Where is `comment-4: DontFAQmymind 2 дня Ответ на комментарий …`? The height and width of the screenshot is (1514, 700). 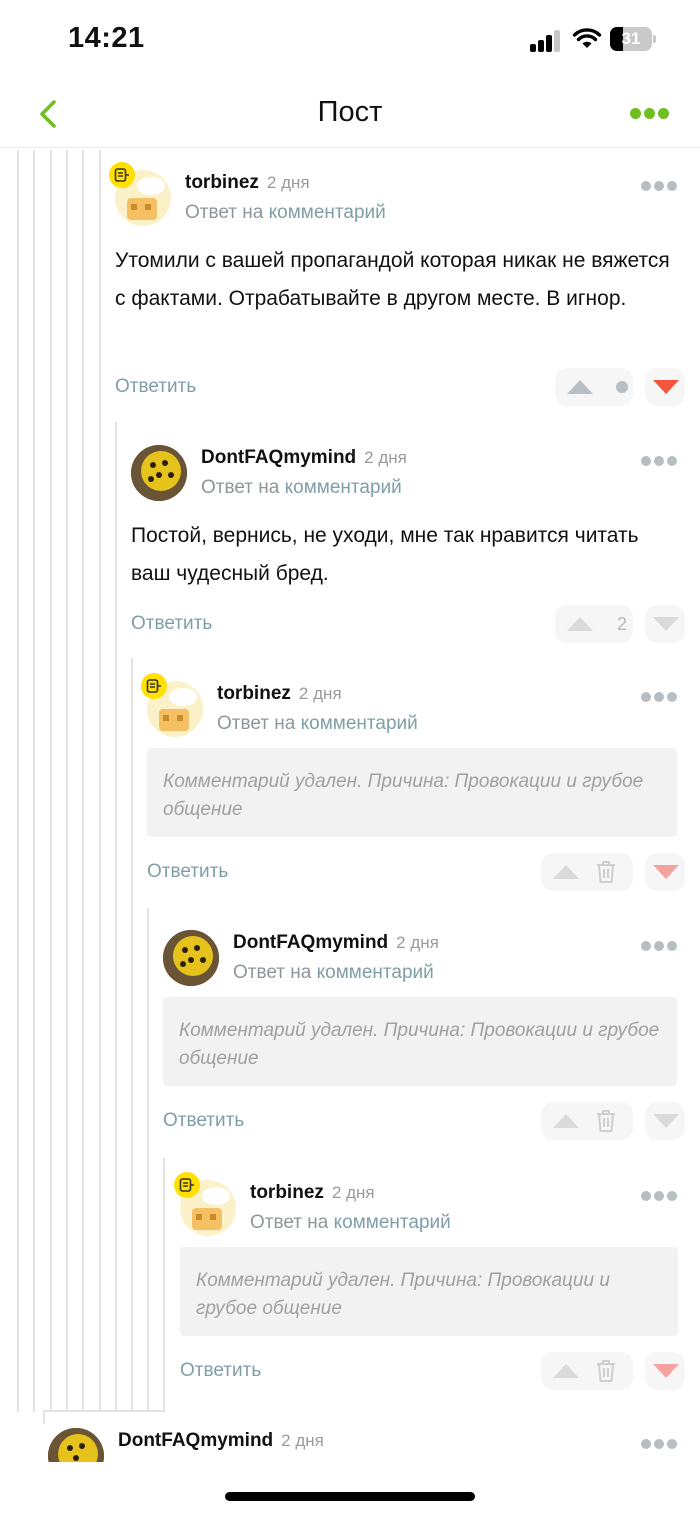 comment-4: DontFAQmymind 2 дня Ответ на комментарий … is located at coordinates (424, 1037).